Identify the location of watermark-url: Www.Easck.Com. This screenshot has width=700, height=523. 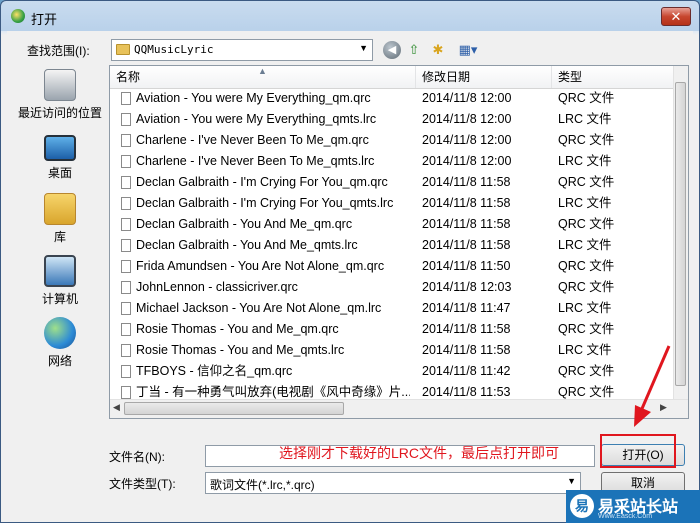
(625, 516).